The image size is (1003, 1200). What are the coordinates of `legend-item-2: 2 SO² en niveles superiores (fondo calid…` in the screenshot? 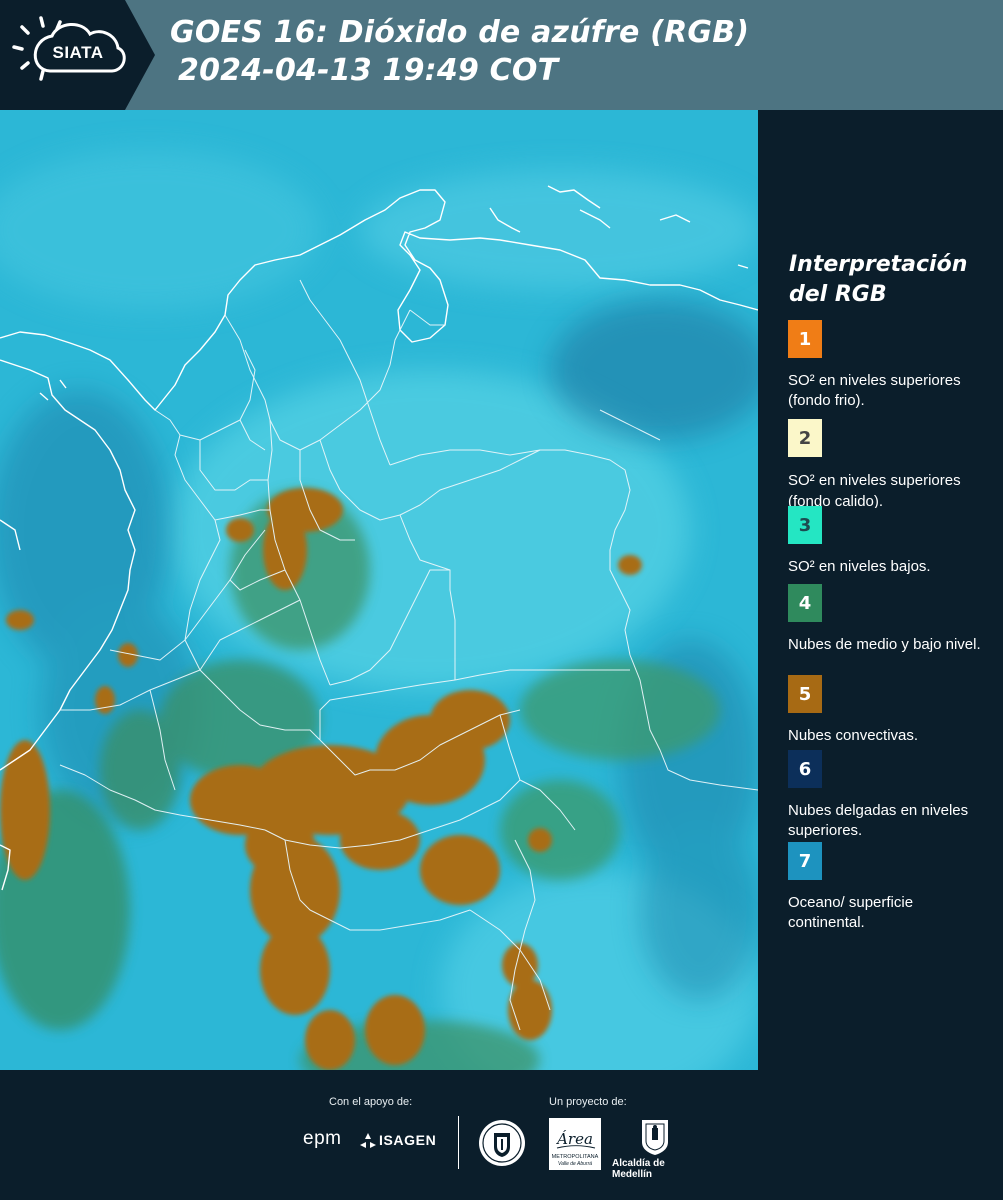 It's located at (888, 463).